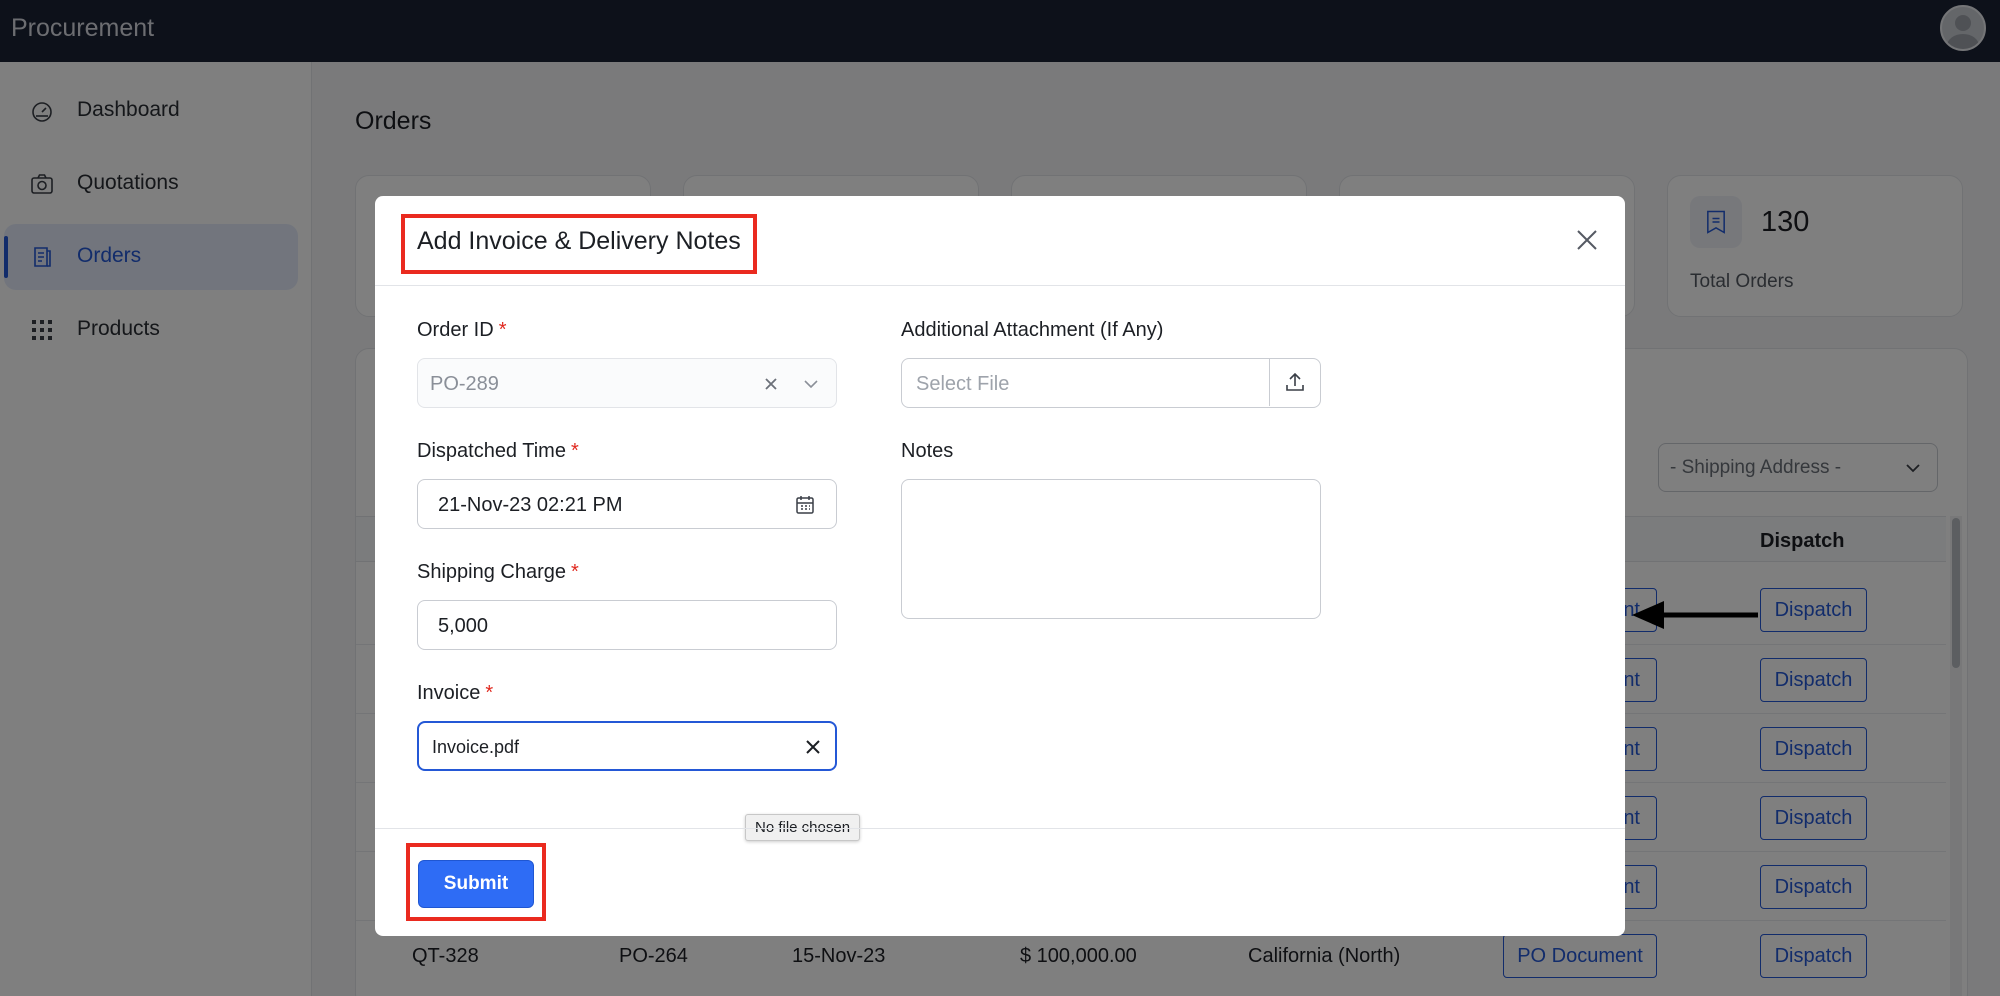 This screenshot has height=996, width=2000. I want to click on clear-icon, so click(771, 384).